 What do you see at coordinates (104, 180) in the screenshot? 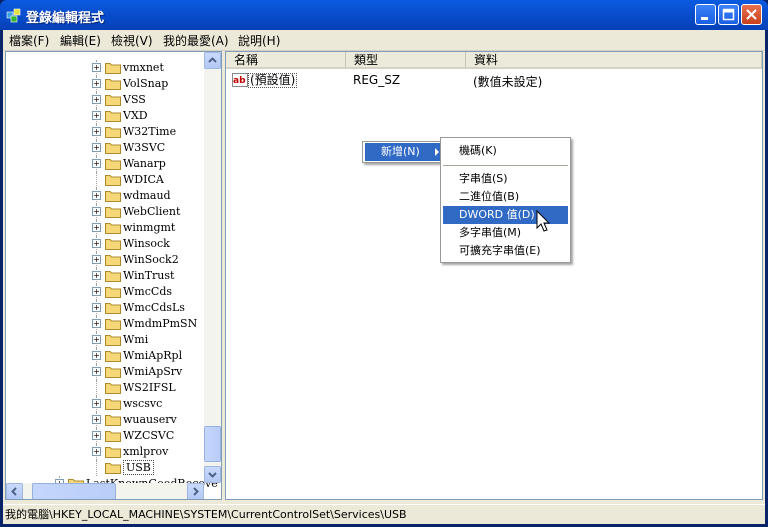
I see `tree-item: WDICA` at bounding box center [104, 180].